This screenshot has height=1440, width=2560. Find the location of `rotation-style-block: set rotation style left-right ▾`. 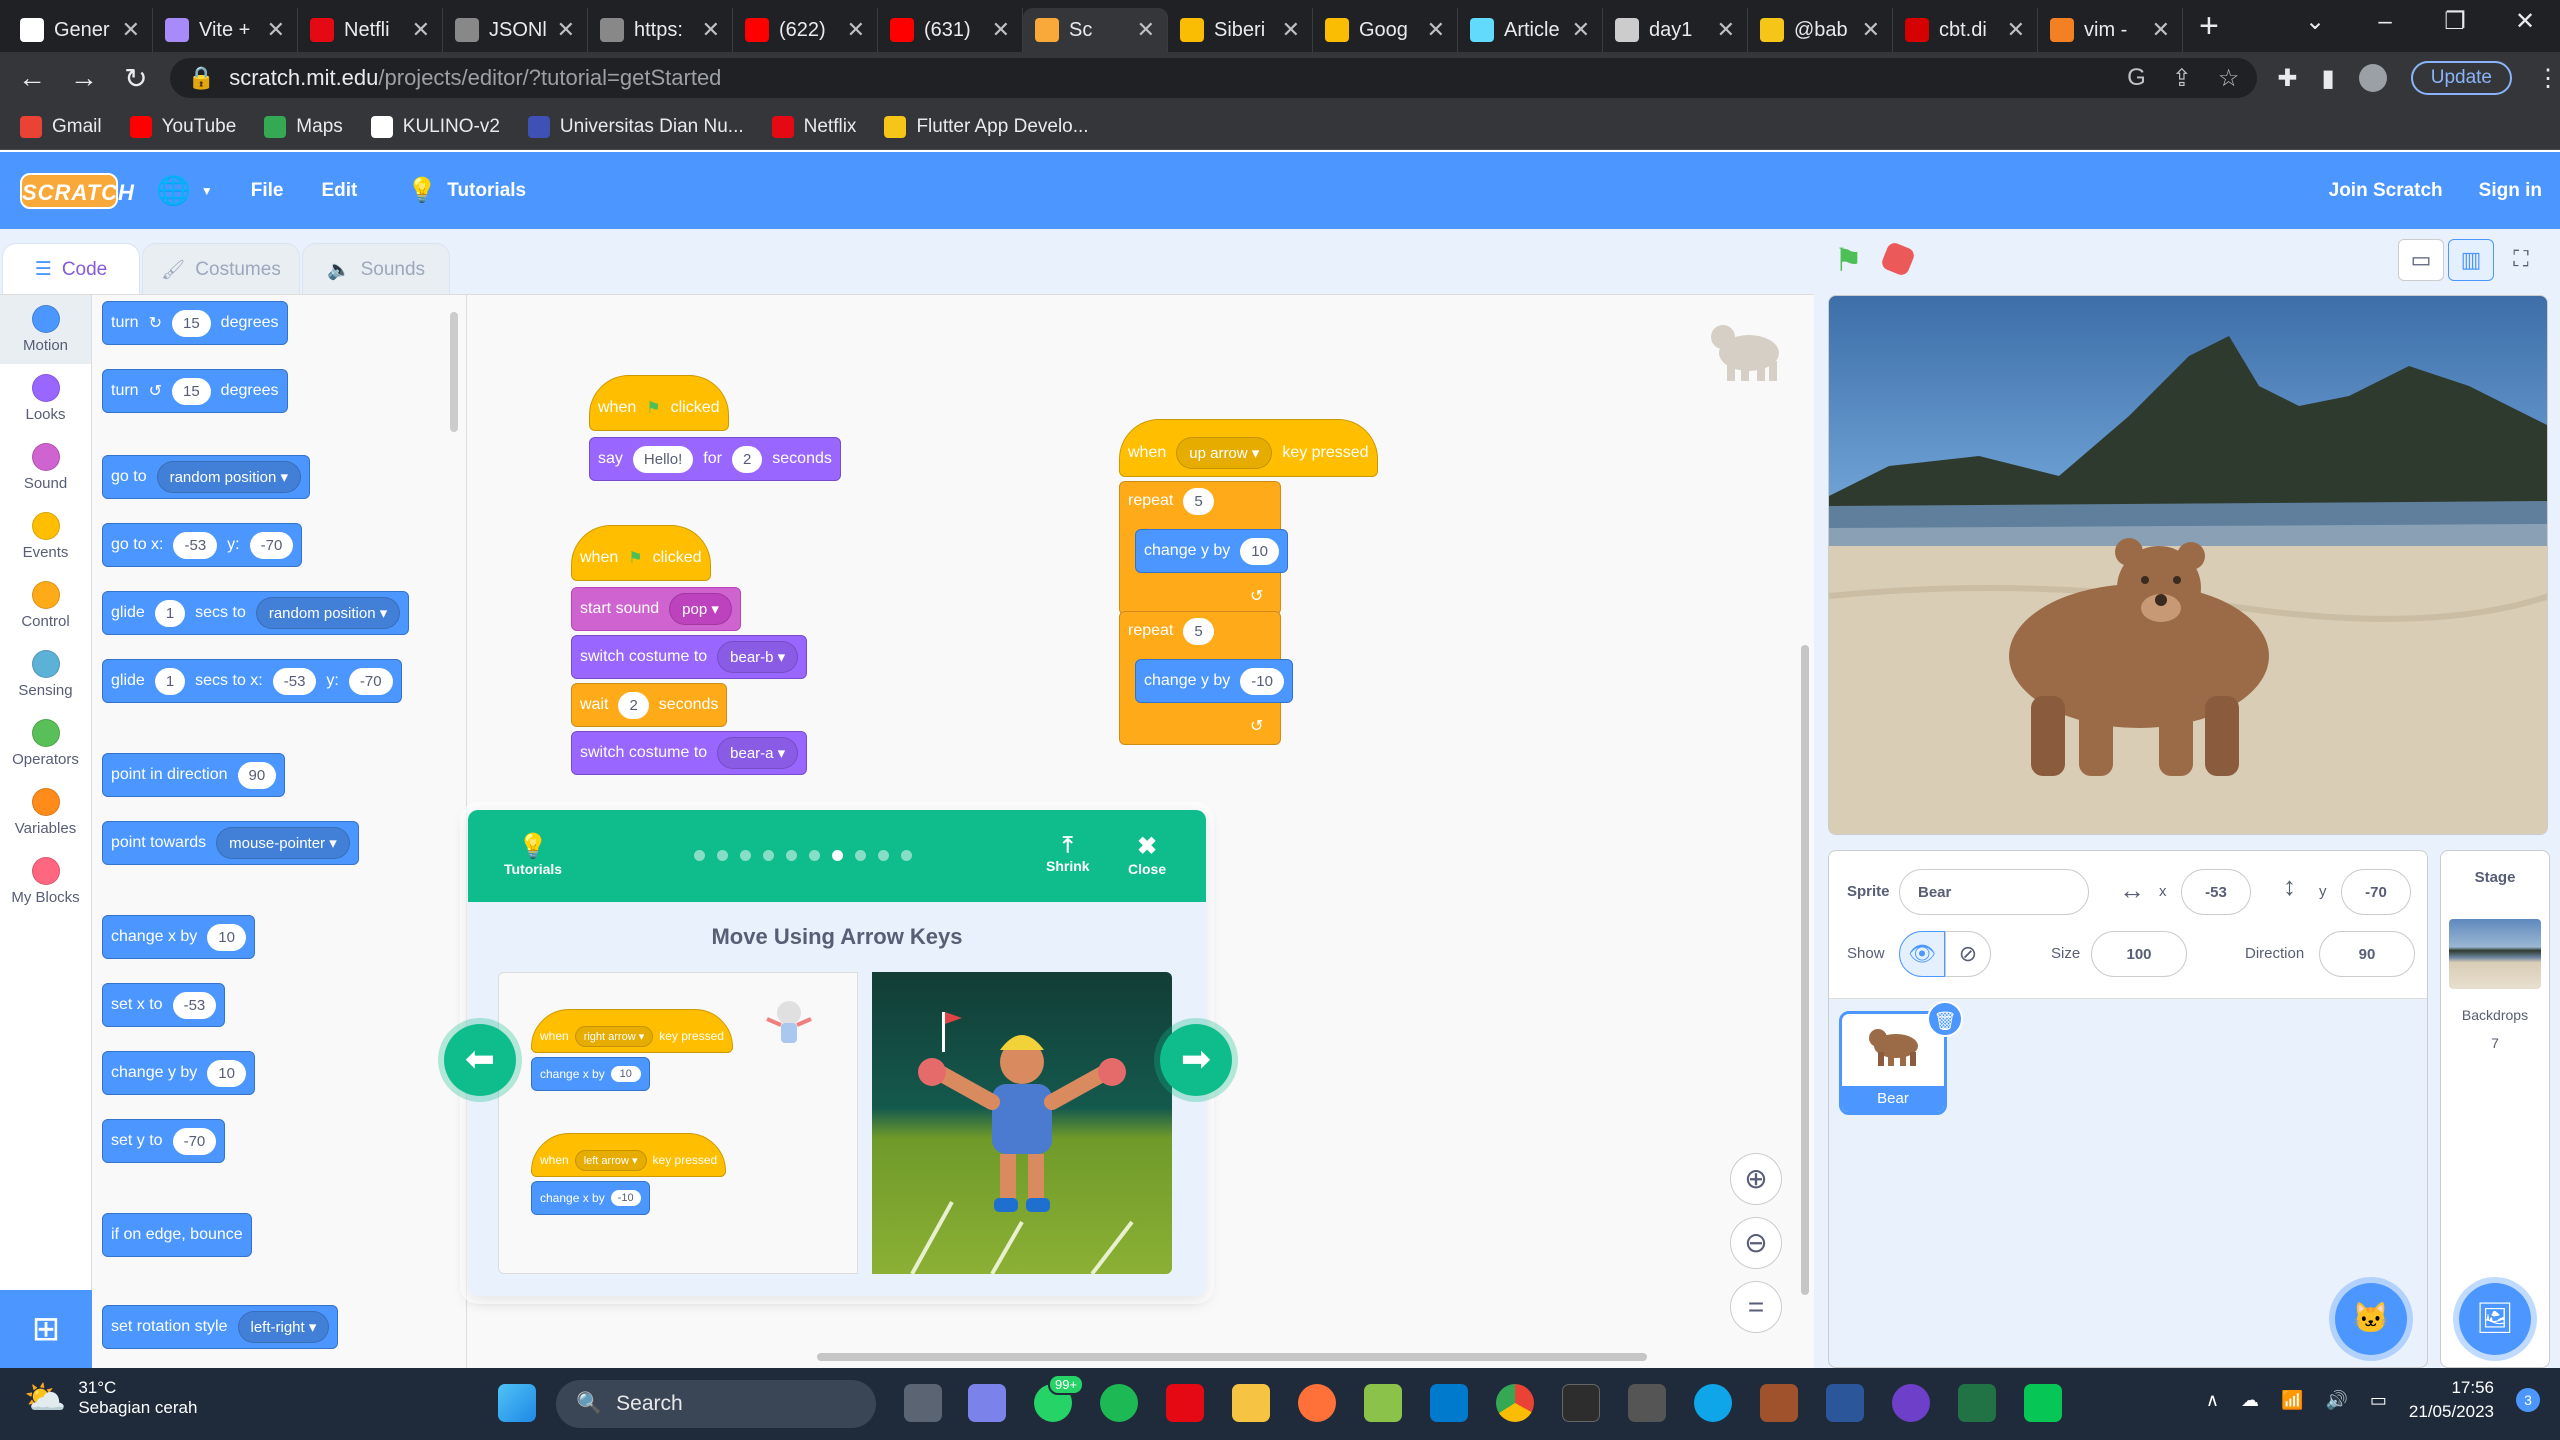

rotation-style-block: set rotation style left-right ▾ is located at coordinates (220, 1327).